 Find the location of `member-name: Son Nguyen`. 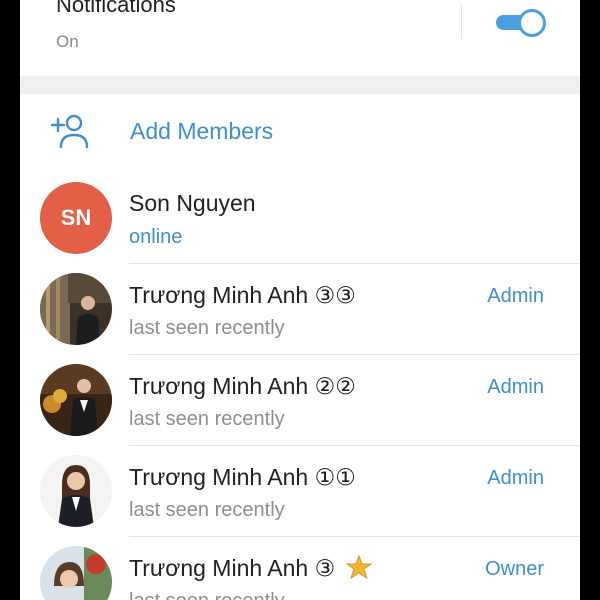

member-name: Son Nguyen is located at coordinates (192, 203).